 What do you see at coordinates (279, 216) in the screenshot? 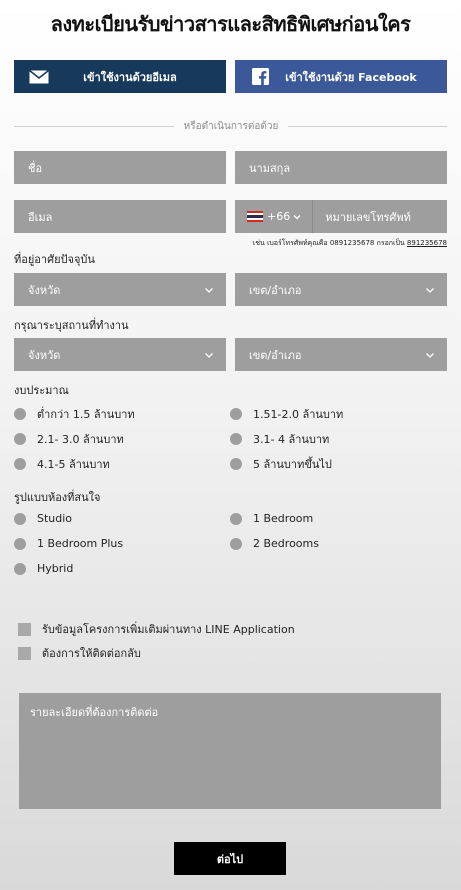
I see `country-code-value: +66` at bounding box center [279, 216].